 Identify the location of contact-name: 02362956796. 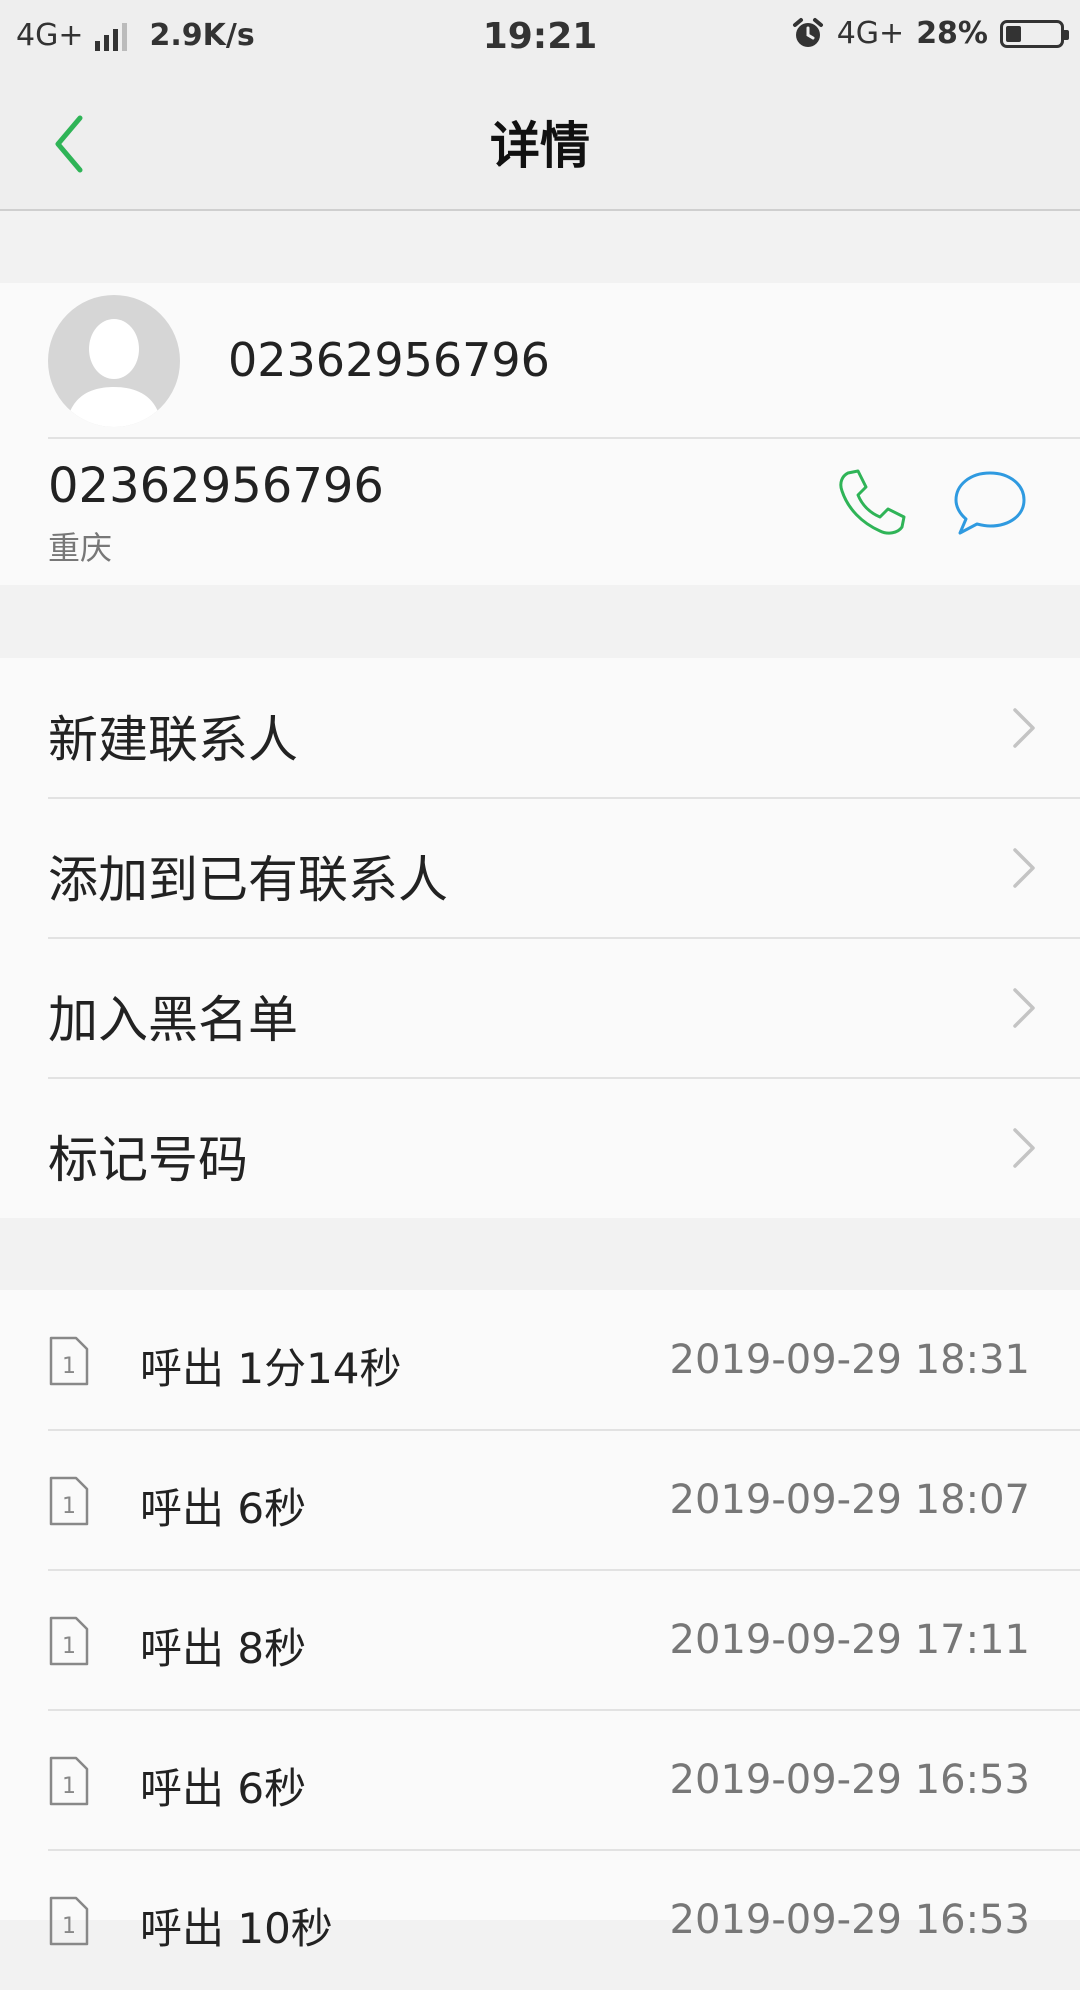
(389, 360).